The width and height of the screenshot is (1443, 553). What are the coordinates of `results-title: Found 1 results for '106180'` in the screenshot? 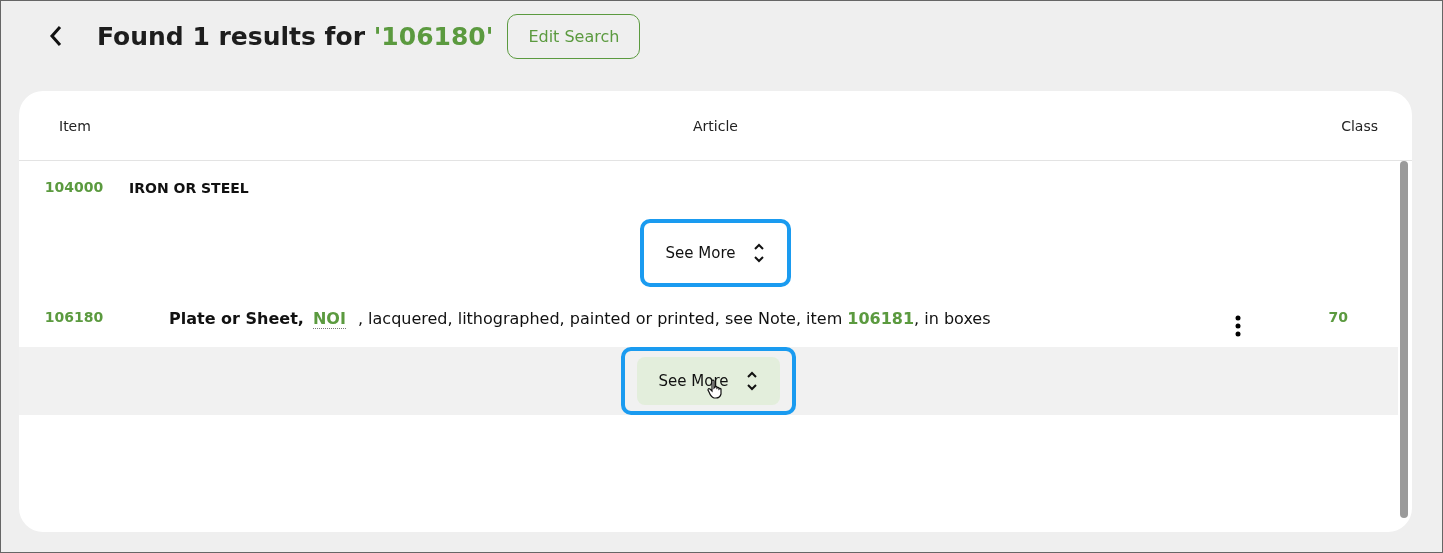 It's located at (295, 36).